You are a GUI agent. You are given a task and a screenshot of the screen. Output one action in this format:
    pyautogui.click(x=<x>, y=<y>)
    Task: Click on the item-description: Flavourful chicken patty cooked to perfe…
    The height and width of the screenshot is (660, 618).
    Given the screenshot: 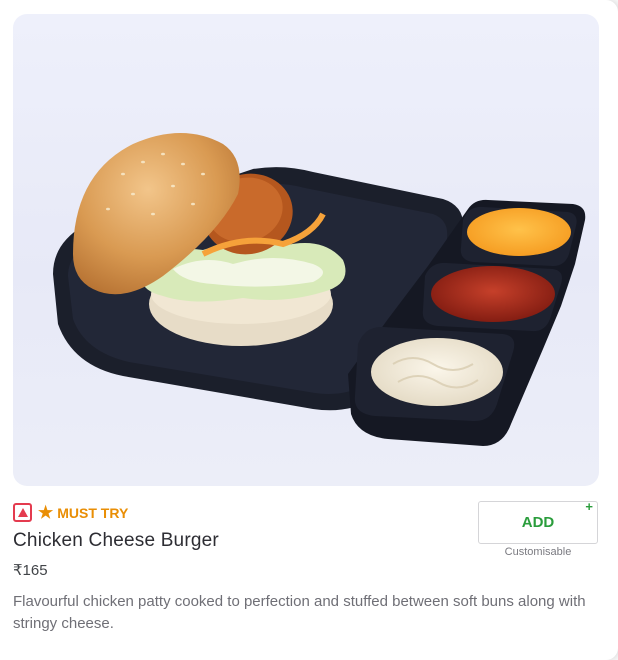 What is the action you would take?
    pyautogui.click(x=299, y=612)
    